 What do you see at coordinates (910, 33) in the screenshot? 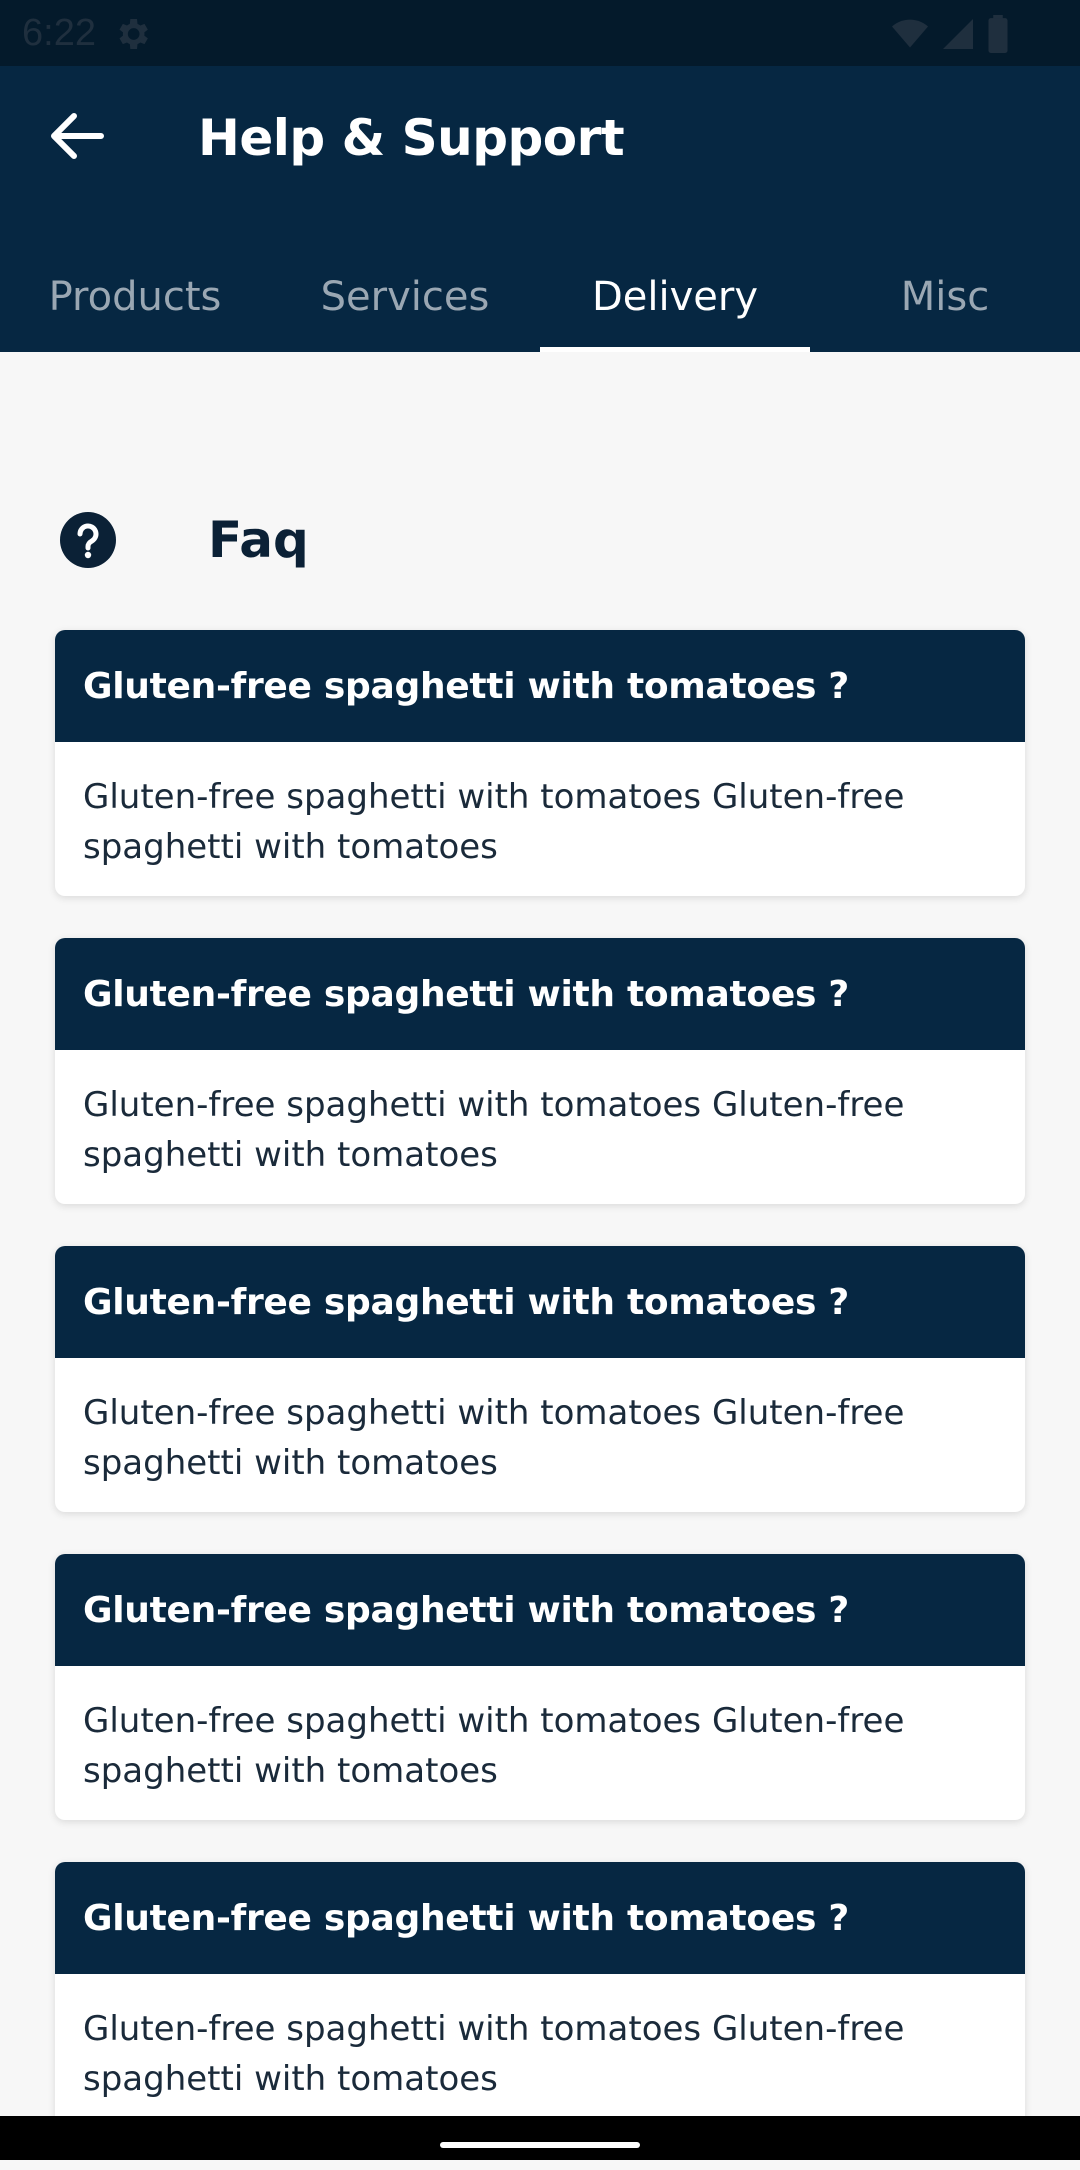
I see `wifi-icon` at bounding box center [910, 33].